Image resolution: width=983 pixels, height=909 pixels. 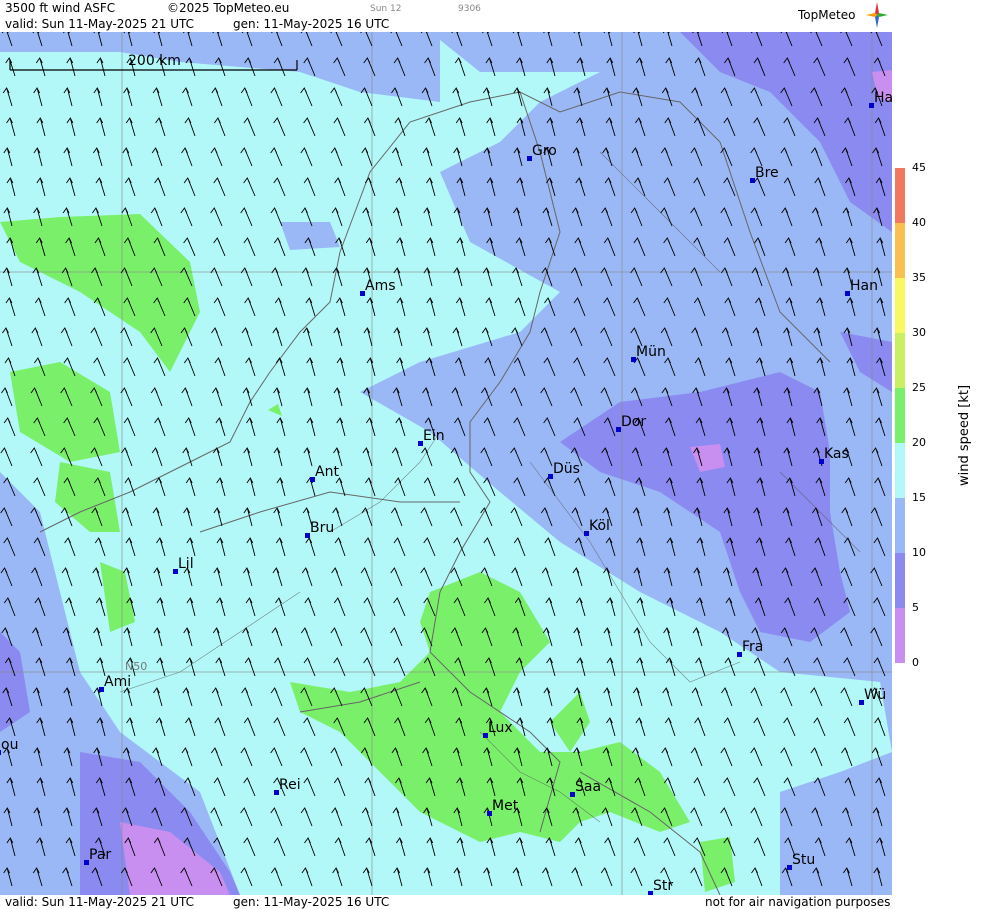 What do you see at coordinates (919, 277) in the screenshot?
I see `colorbar-tick-label: 35` at bounding box center [919, 277].